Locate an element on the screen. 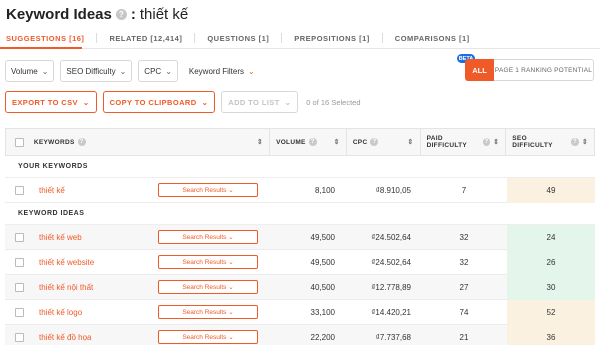 The width and height of the screenshot is (600, 345). keyword-filters-label: Keyword Filters is located at coordinates (216, 71).